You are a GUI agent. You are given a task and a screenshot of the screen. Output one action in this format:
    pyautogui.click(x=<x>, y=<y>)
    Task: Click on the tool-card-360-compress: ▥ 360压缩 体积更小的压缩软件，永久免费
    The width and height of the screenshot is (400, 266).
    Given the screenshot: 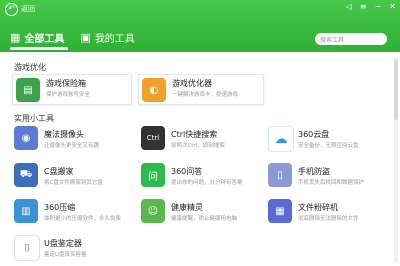 What is the action you would take?
    pyautogui.click(x=73, y=213)
    